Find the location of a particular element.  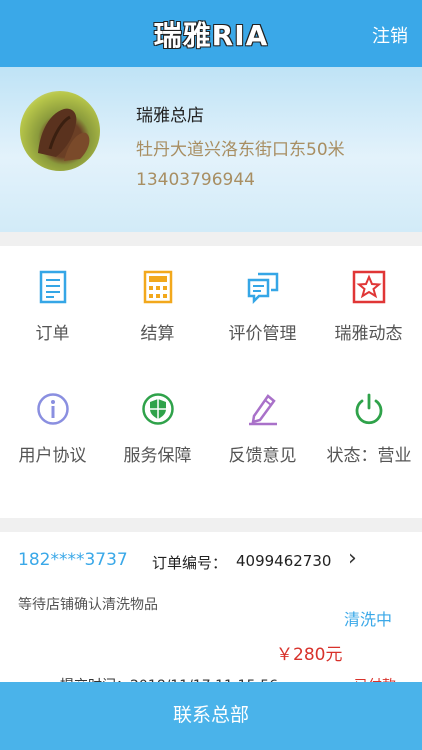

info-icon is located at coordinates (53, 409).